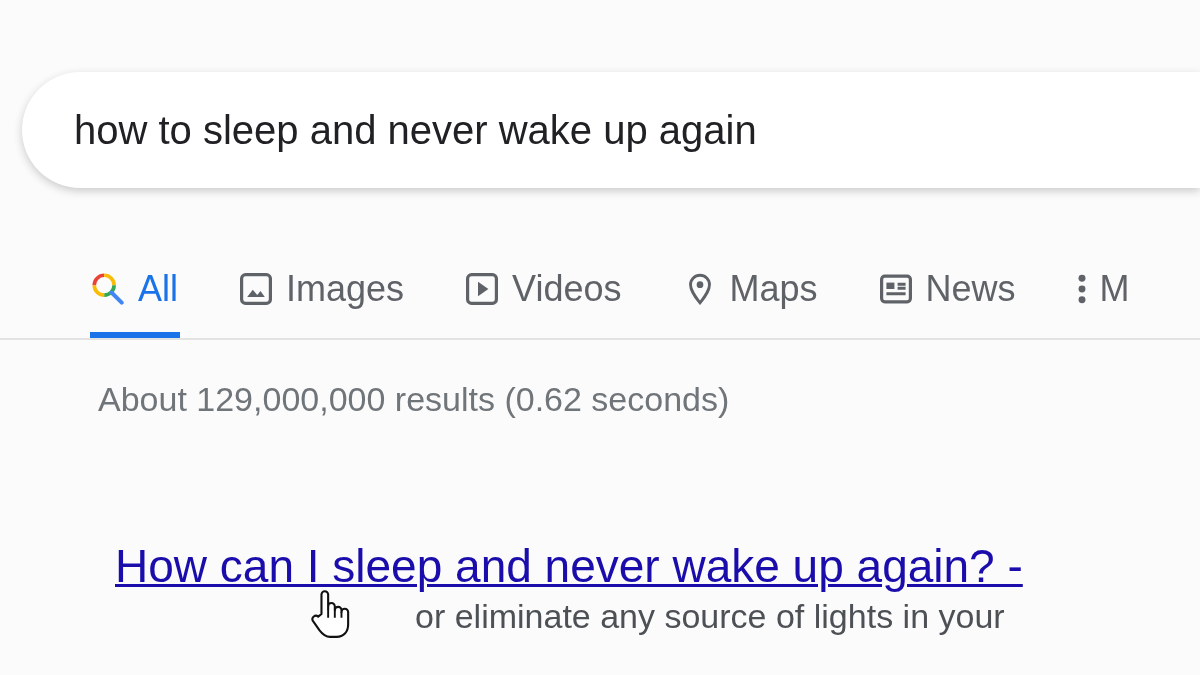 This screenshot has height=675, width=1200. What do you see at coordinates (414, 399) in the screenshot?
I see `result-stats: About 129,000,000 results (0.62 seconds)` at bounding box center [414, 399].